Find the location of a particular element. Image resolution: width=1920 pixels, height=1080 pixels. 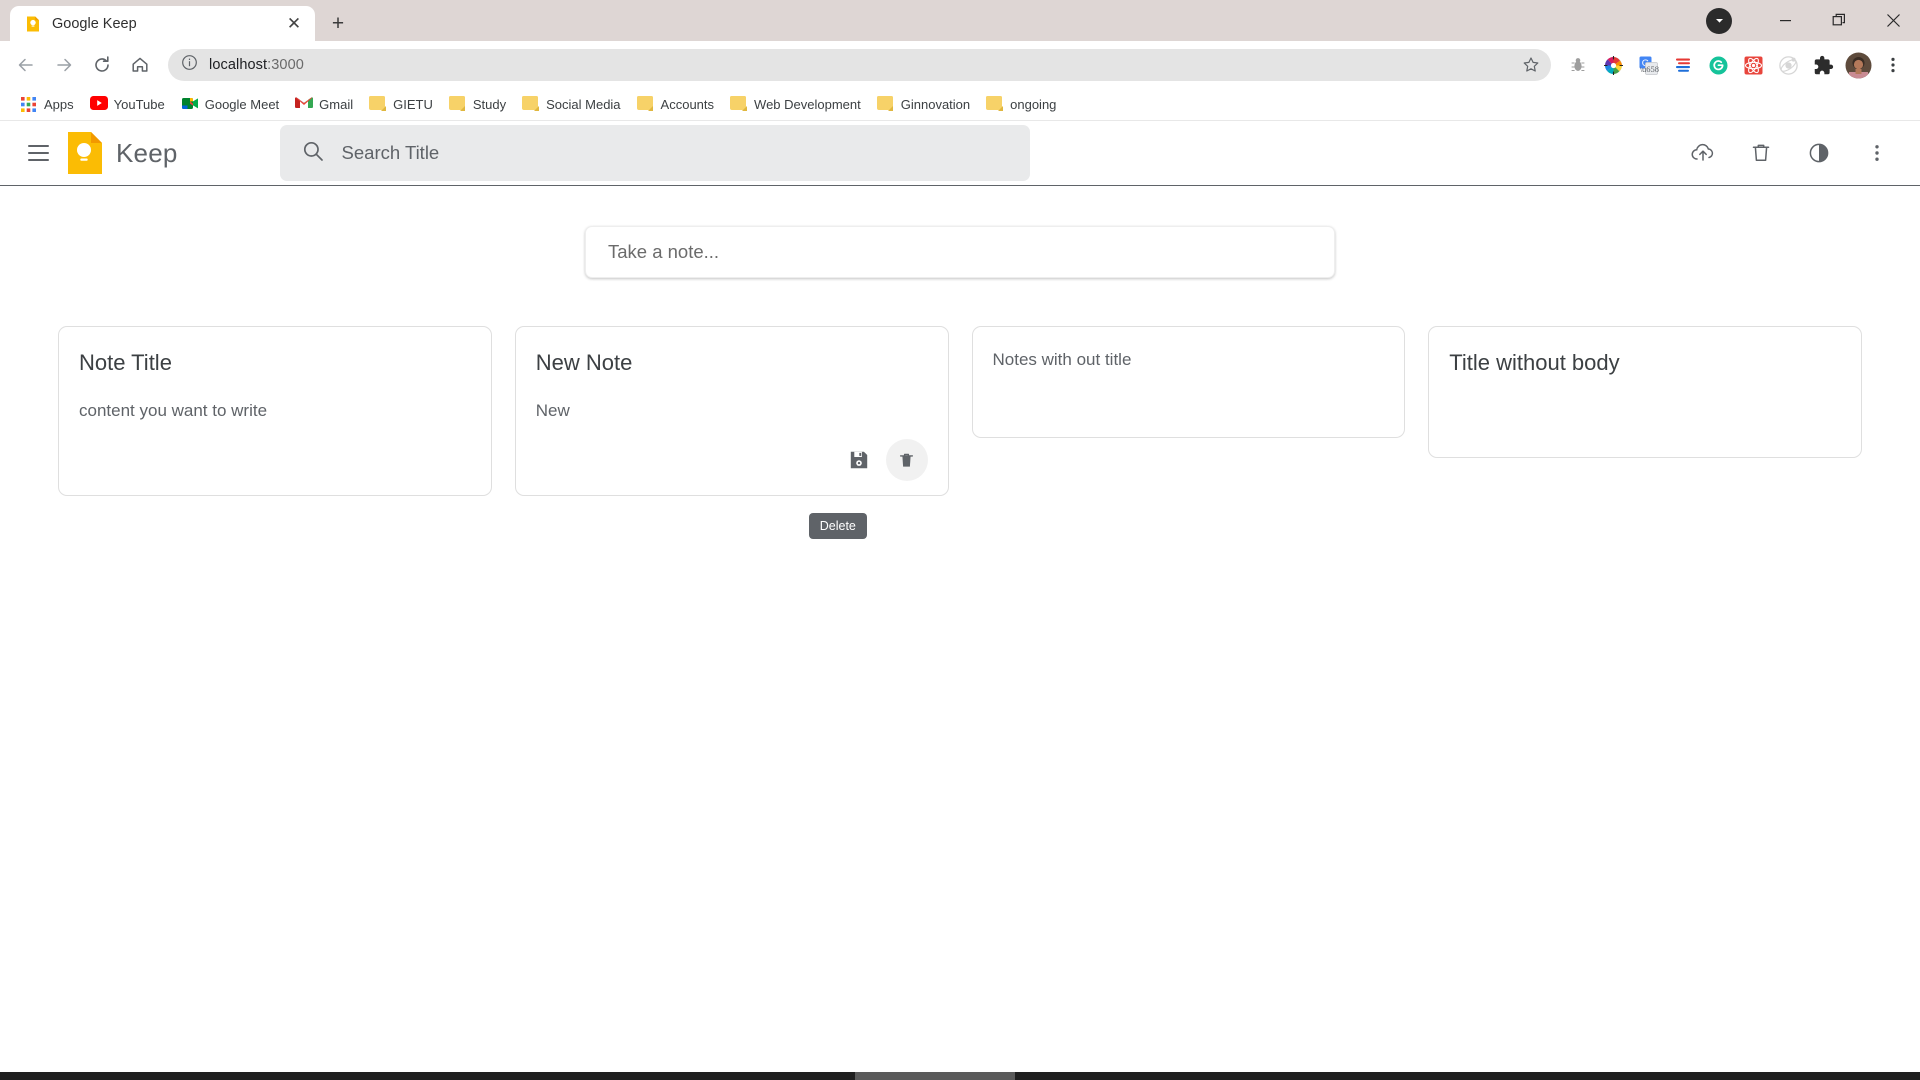

note-actions is located at coordinates (732, 452).